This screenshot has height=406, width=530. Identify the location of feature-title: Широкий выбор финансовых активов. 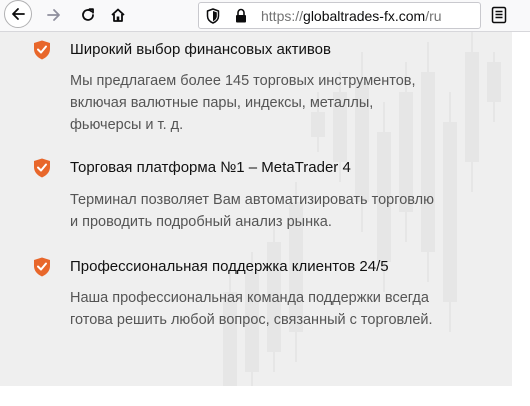
(200, 49).